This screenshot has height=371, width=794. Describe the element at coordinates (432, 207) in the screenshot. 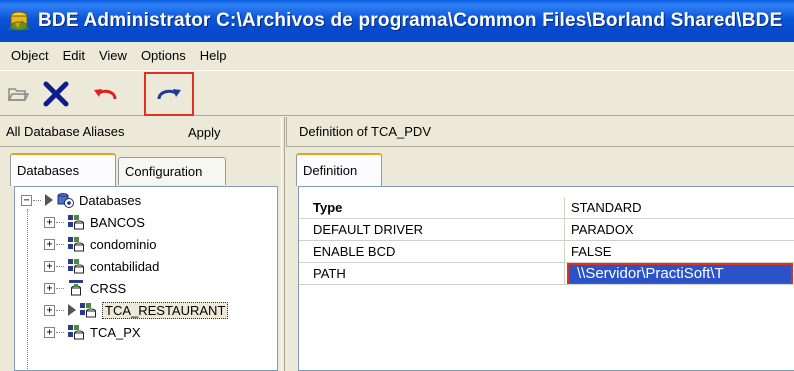

I see `property-name: Type` at that location.